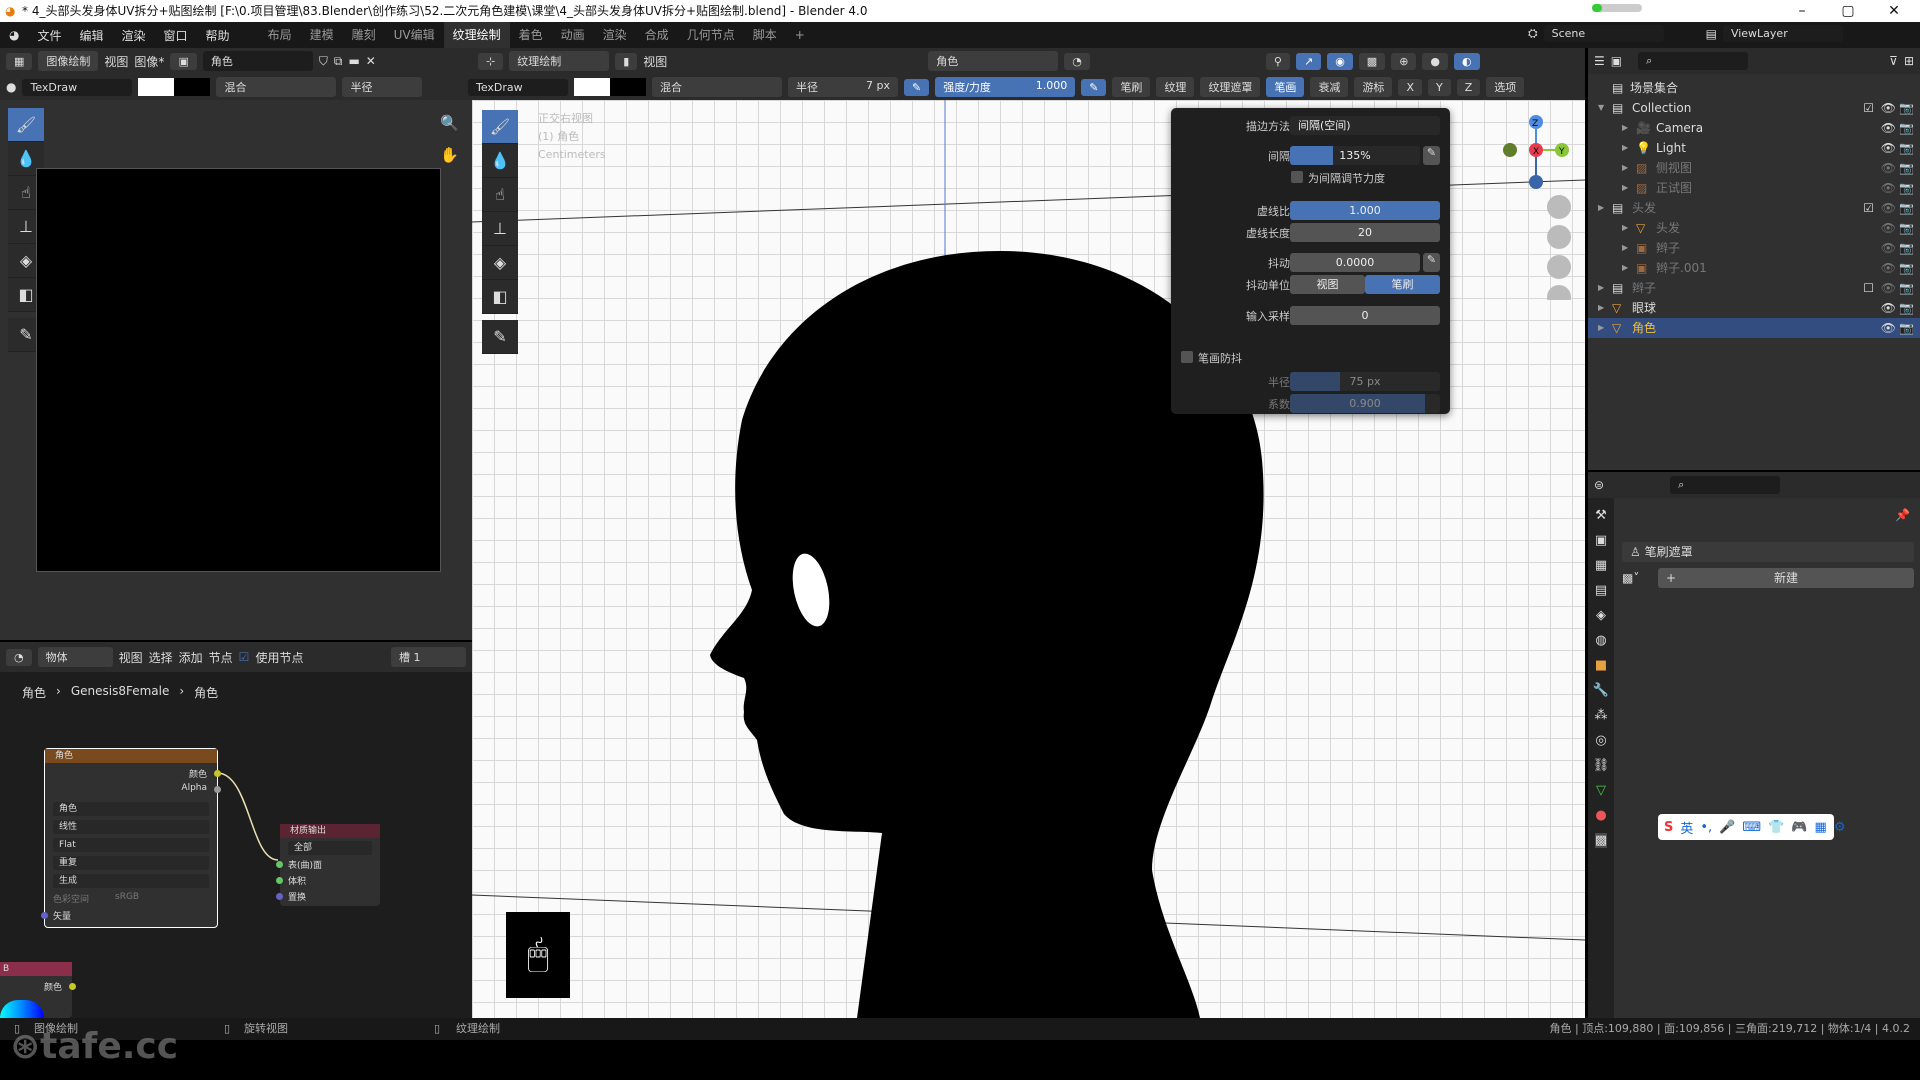  What do you see at coordinates (1600, 640) in the screenshot?
I see `world-tab-icon: ◍` at bounding box center [1600, 640].